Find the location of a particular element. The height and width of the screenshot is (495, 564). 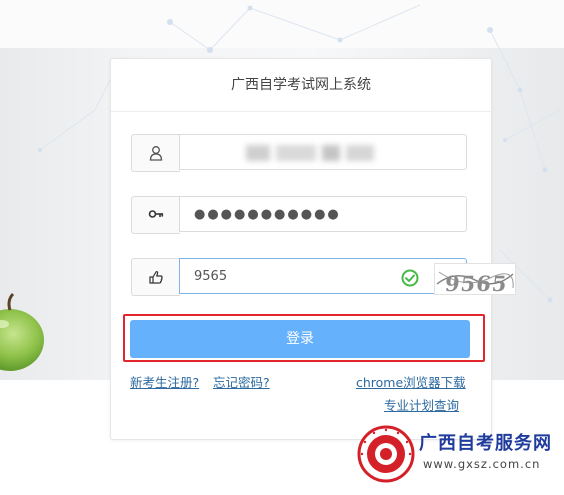

captcha-image: 9565 is located at coordinates (475, 279).